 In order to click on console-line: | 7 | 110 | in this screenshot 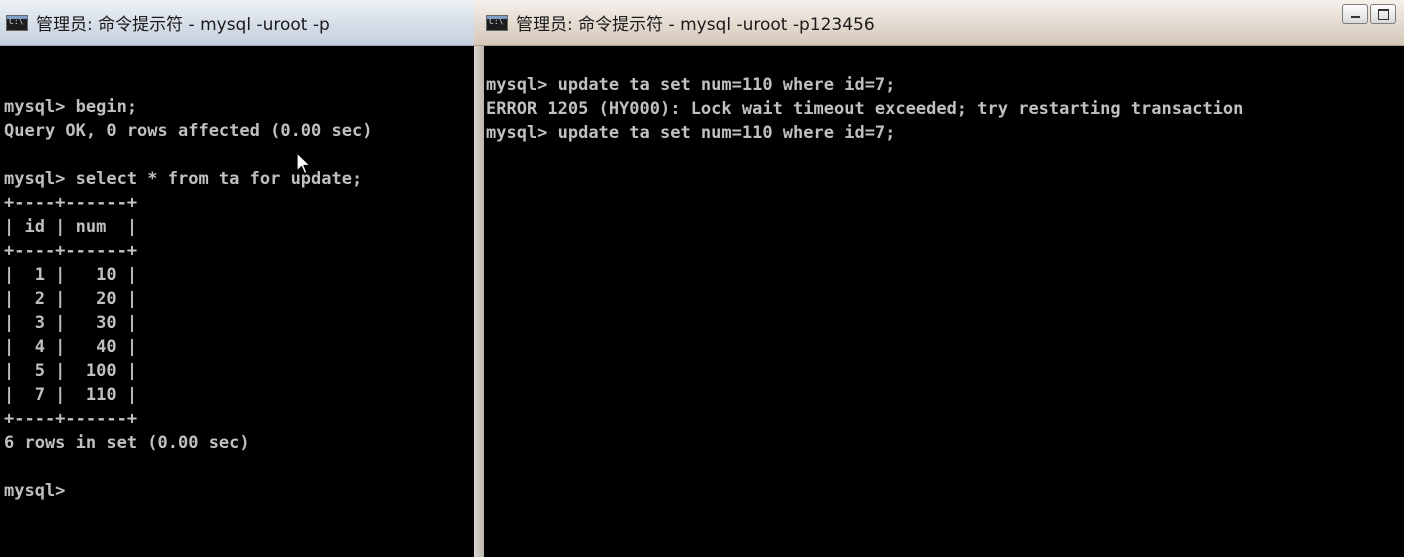, I will do `click(71, 395)`.